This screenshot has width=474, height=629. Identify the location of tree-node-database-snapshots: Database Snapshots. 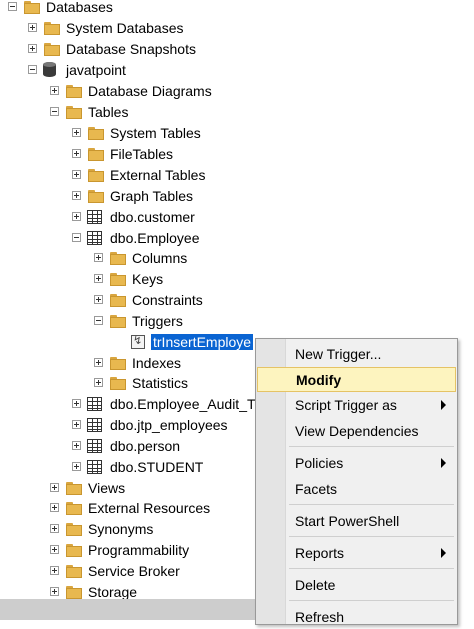
(112, 48).